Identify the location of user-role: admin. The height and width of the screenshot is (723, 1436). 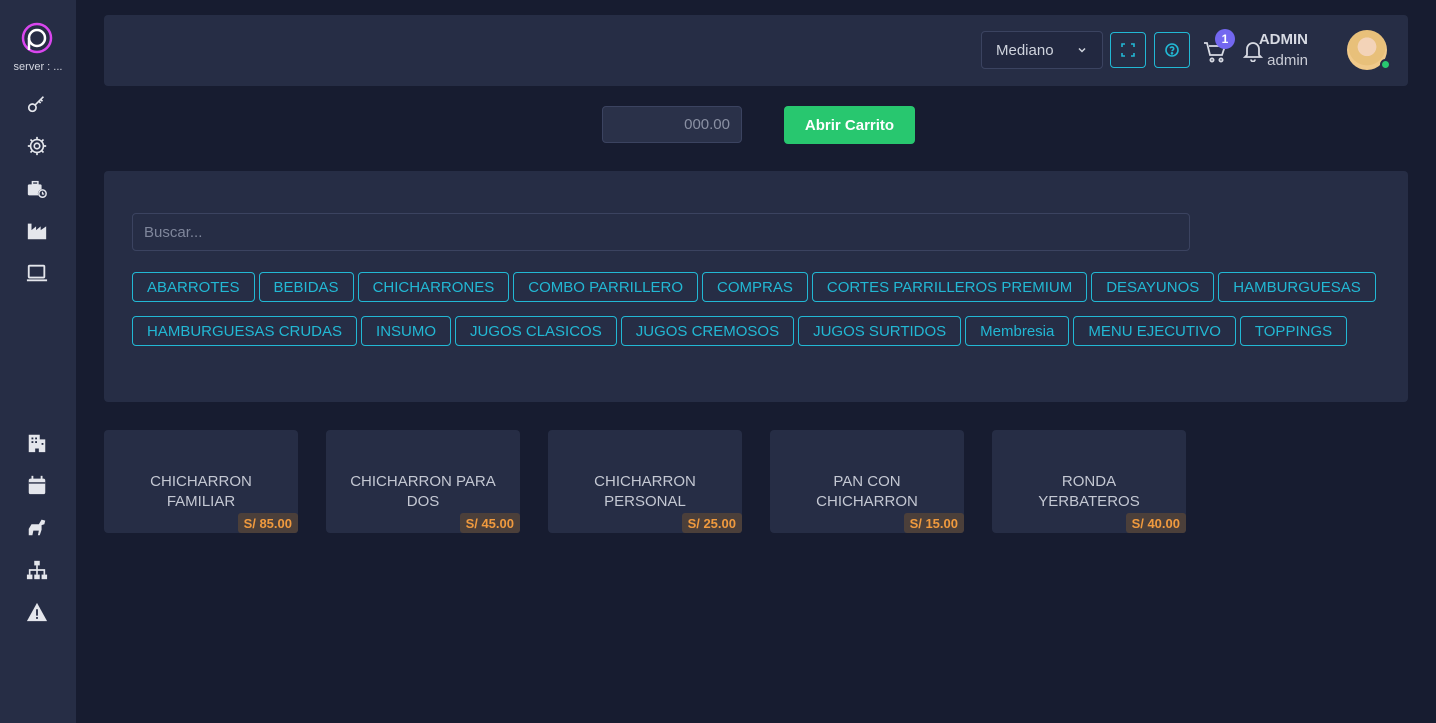
(1287, 60).